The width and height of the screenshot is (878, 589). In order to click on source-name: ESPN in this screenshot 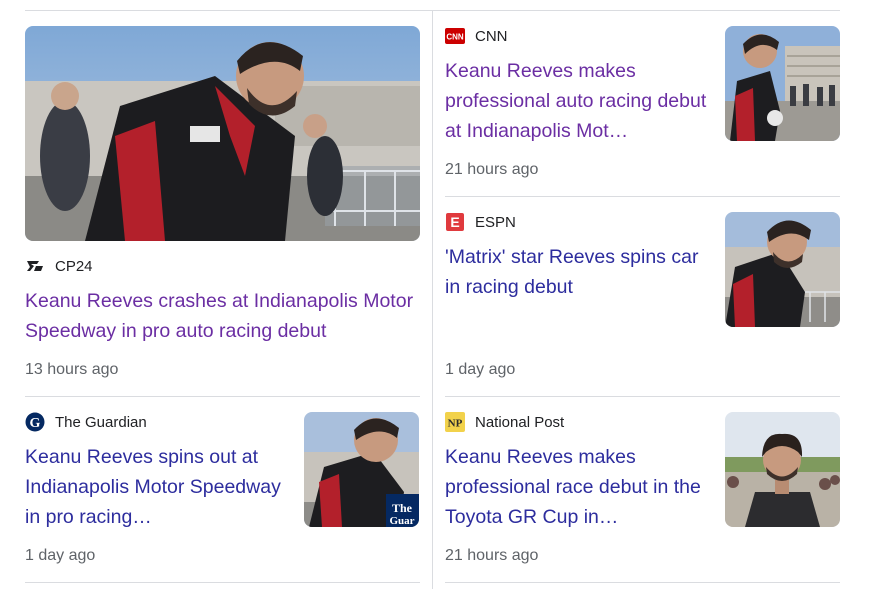, I will do `click(495, 222)`.